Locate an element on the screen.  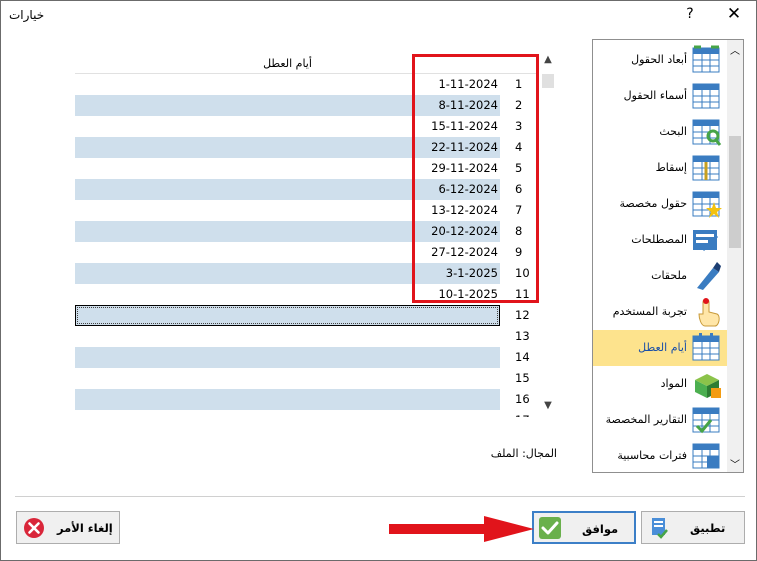
holiday-date-cell: 8-11-2024 is located at coordinates (287, 105).